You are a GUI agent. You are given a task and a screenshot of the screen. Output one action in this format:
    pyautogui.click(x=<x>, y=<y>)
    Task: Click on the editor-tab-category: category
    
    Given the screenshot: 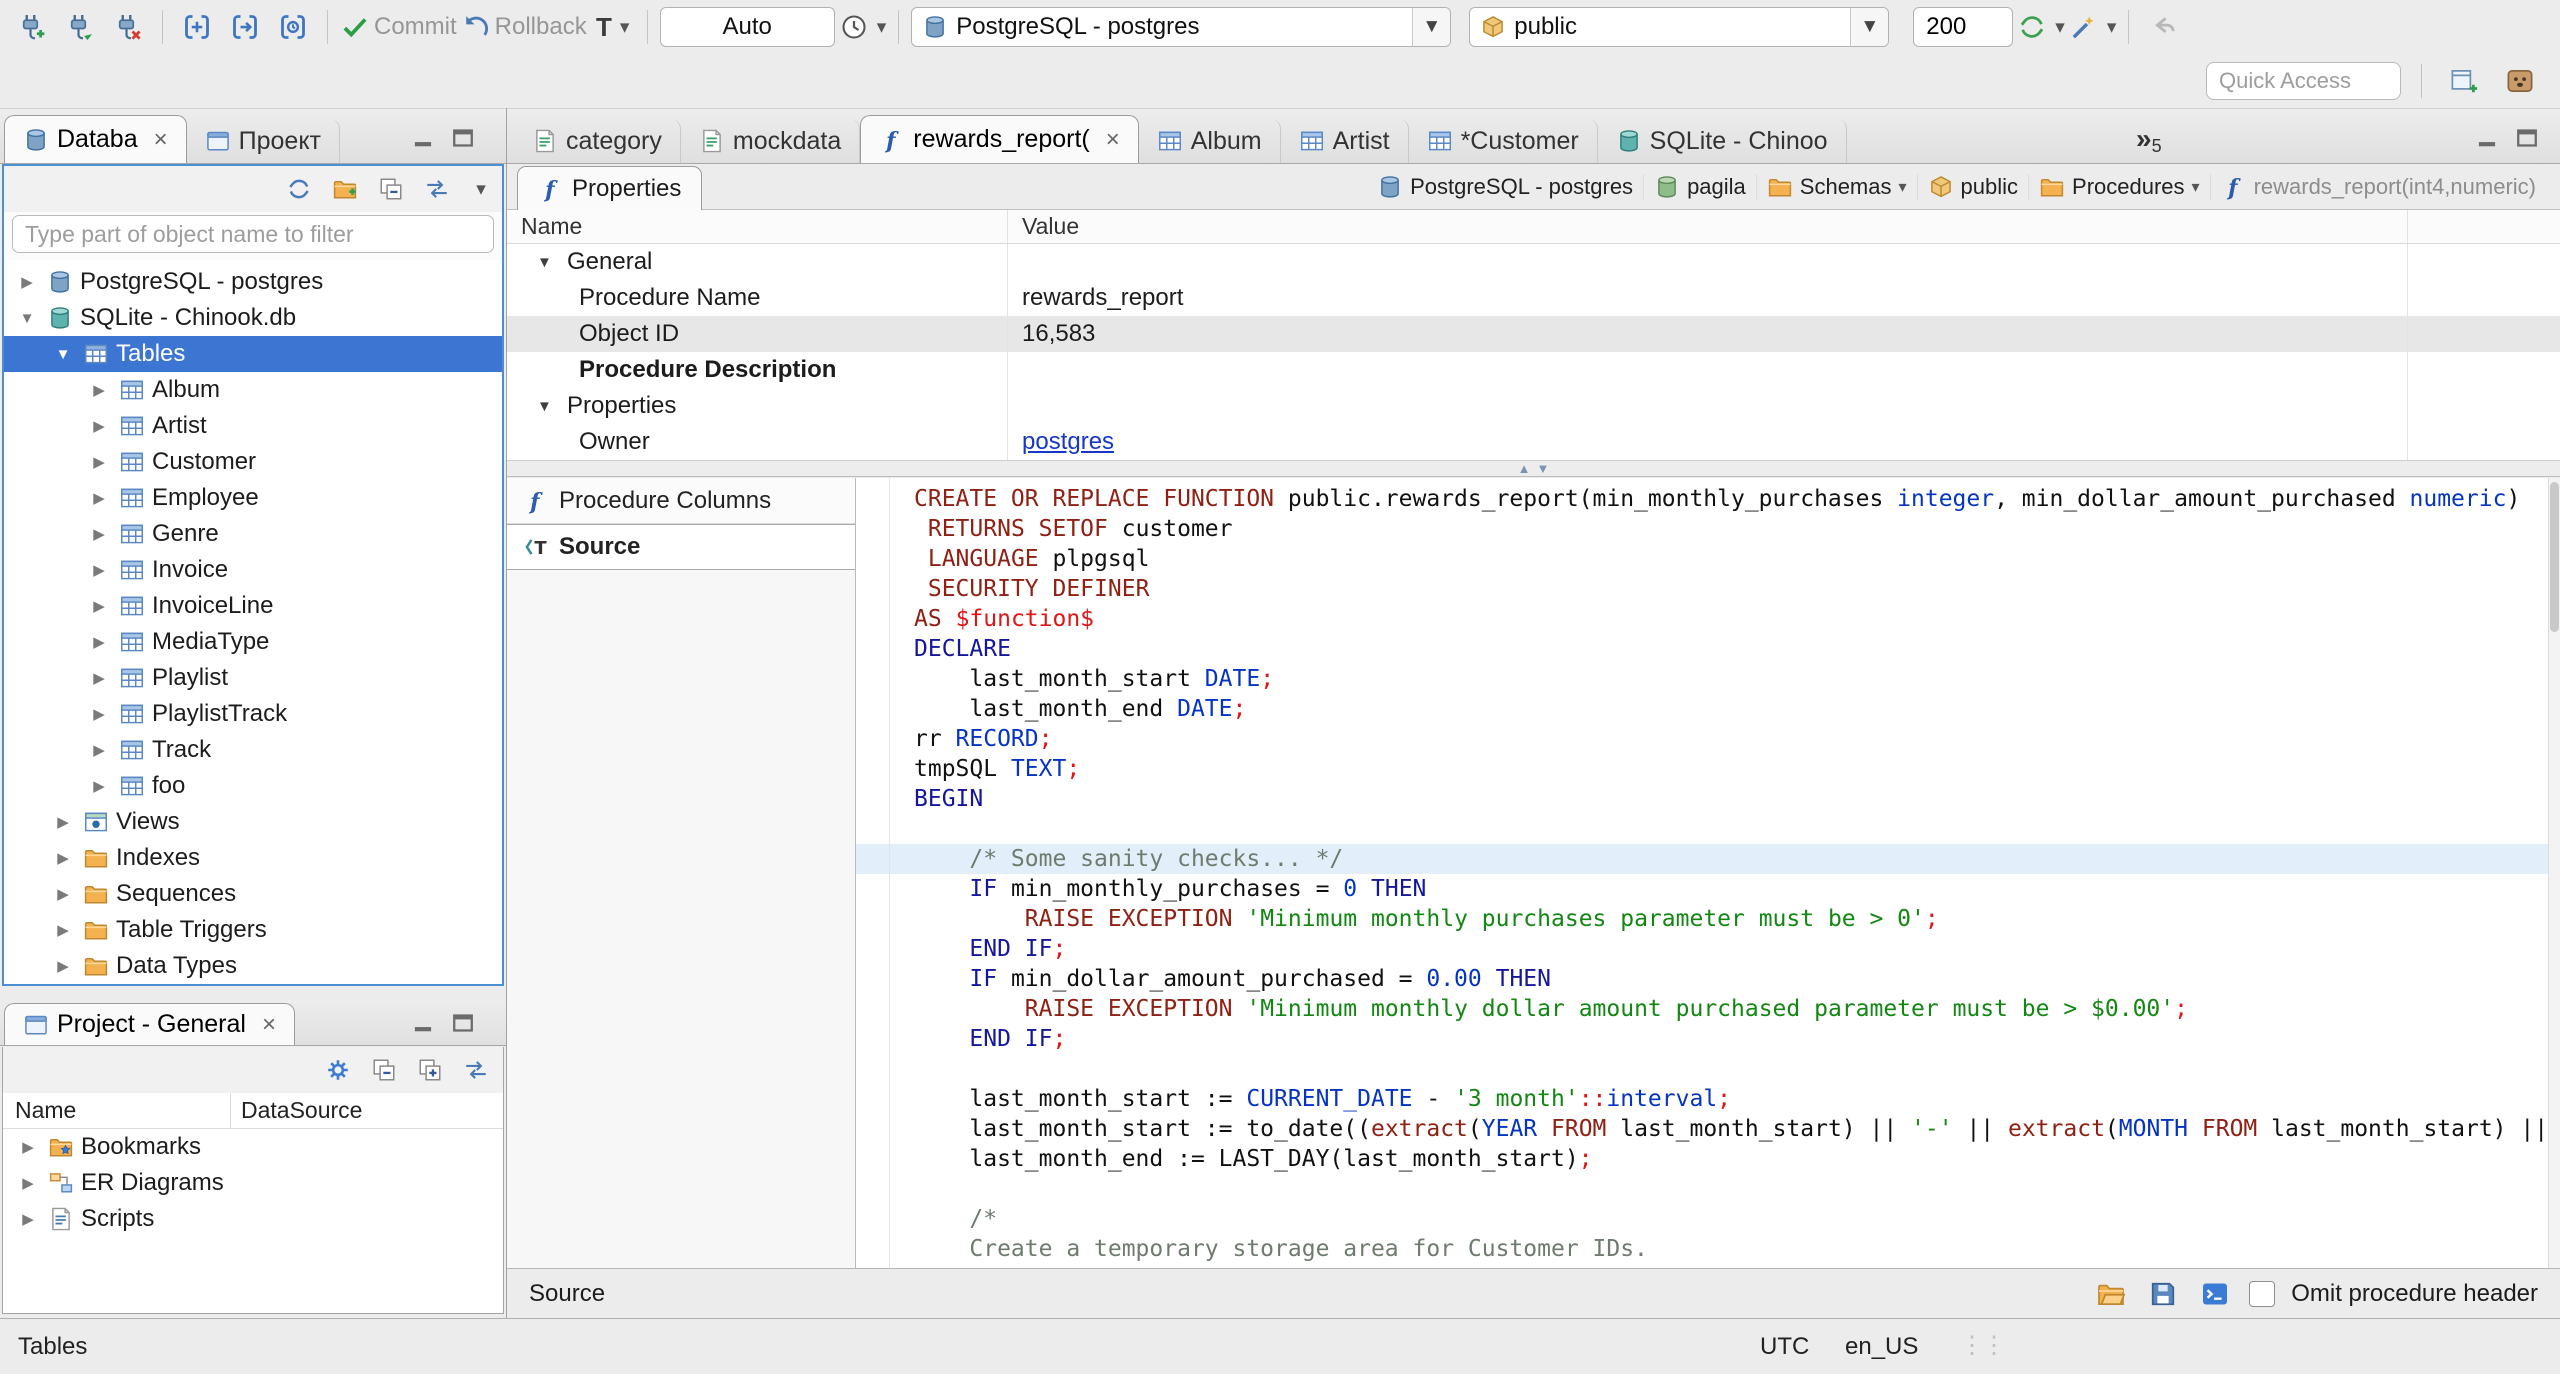 What is the action you would take?
    pyautogui.click(x=597, y=141)
    